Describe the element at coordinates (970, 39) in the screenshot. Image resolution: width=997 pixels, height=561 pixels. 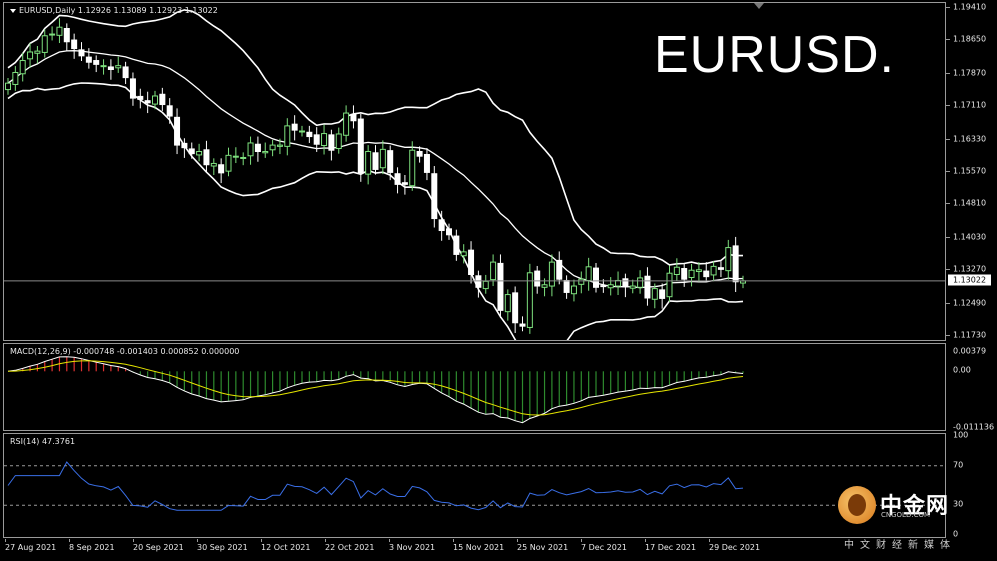
I see `price-tick-label: 1.18650` at that location.